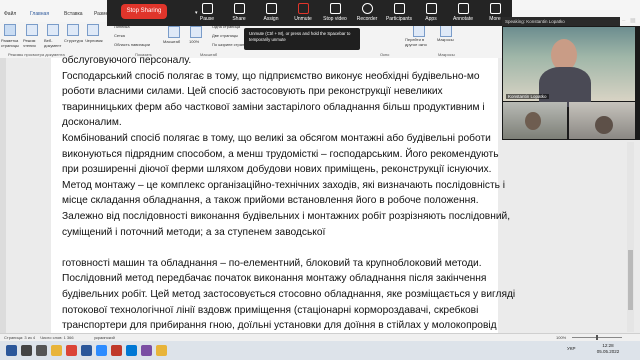 The image size is (640, 360). I want to click on gallery-view-icon: ▦, so click(633, 21).